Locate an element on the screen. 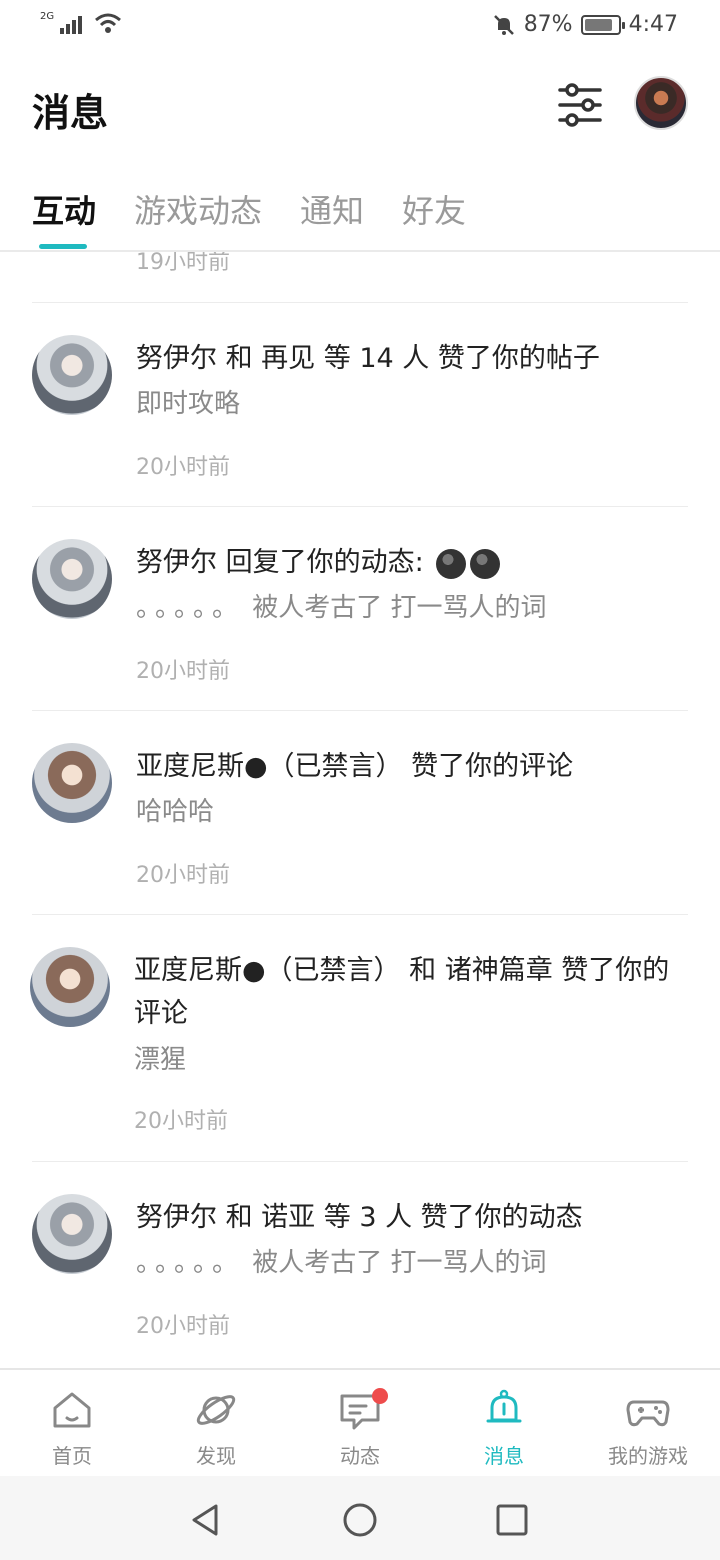  filter-button is located at coordinates (580, 105).